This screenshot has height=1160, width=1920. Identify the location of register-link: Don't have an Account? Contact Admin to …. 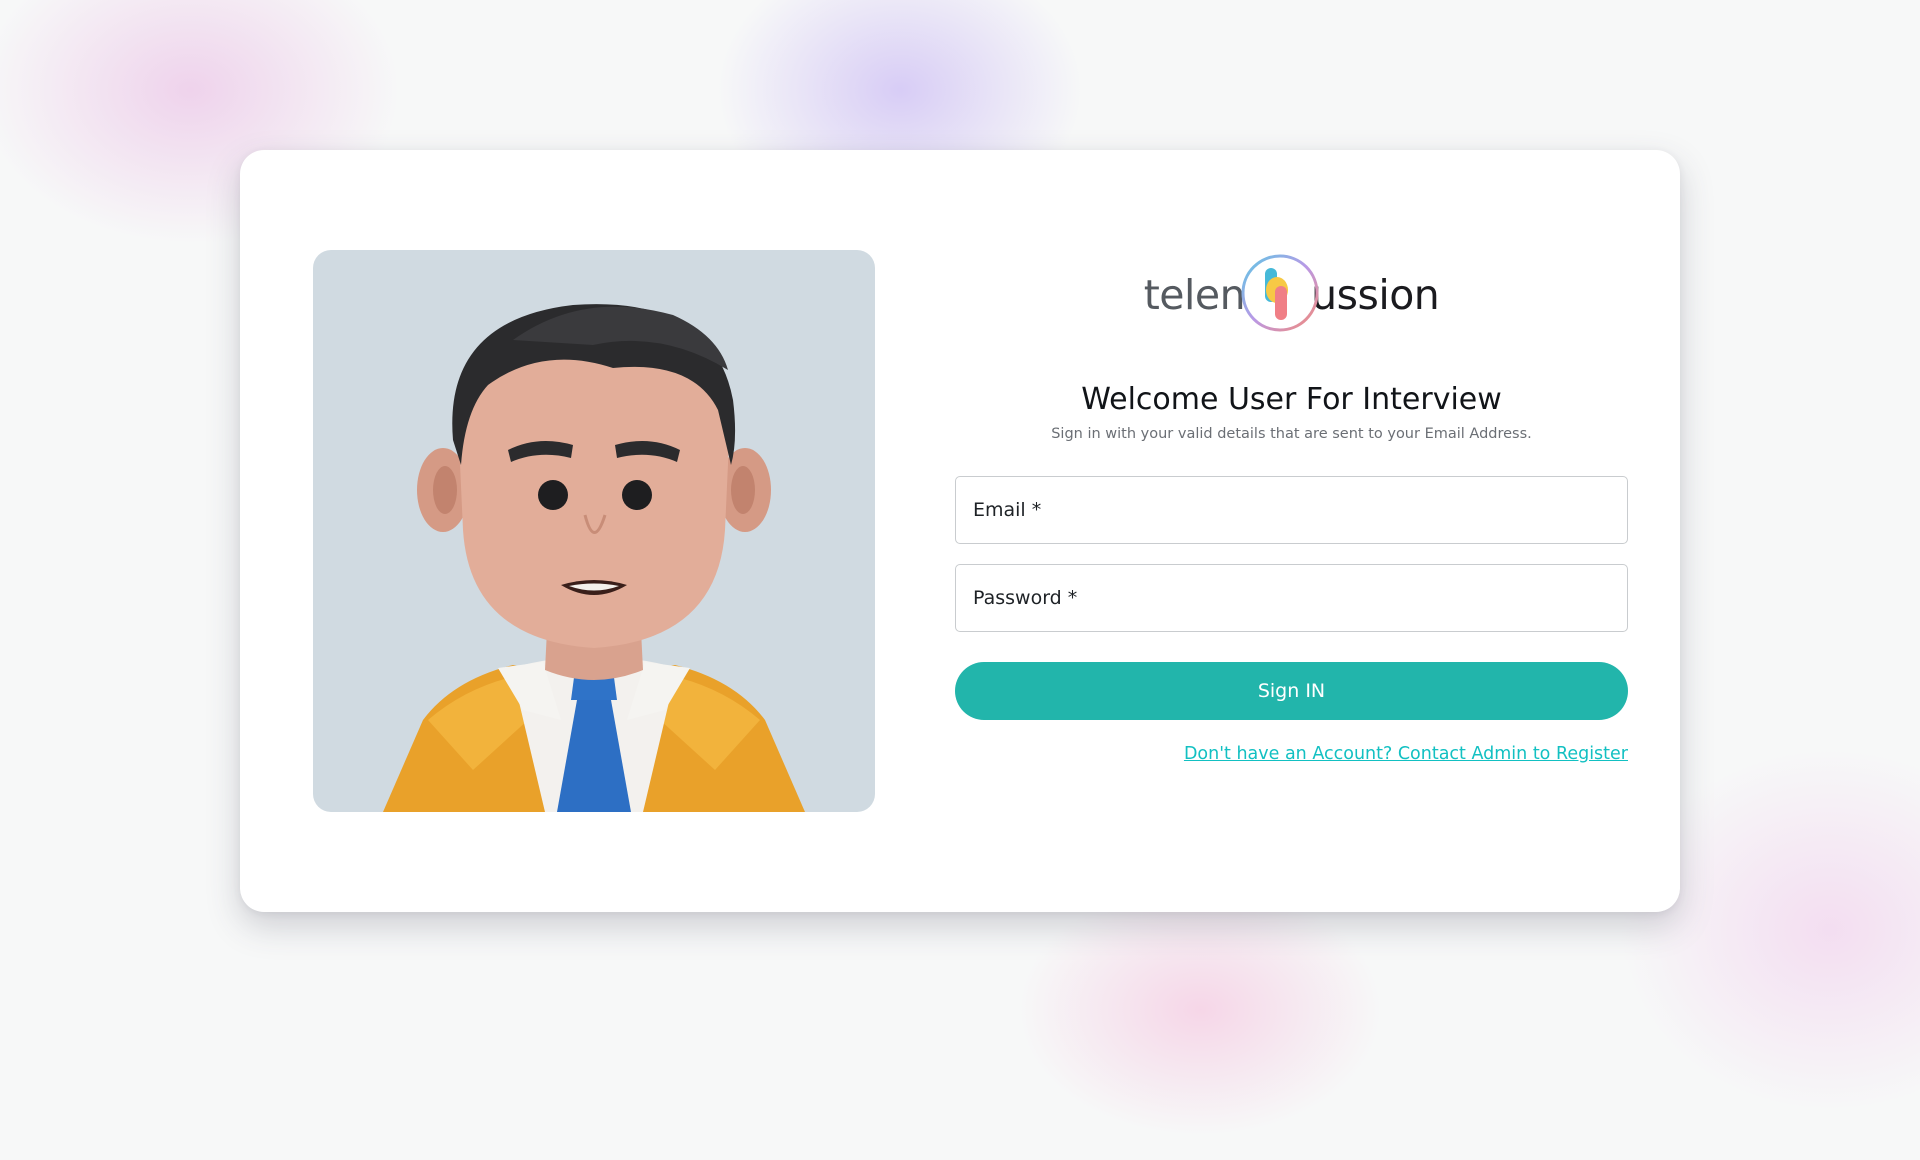
(1406, 754).